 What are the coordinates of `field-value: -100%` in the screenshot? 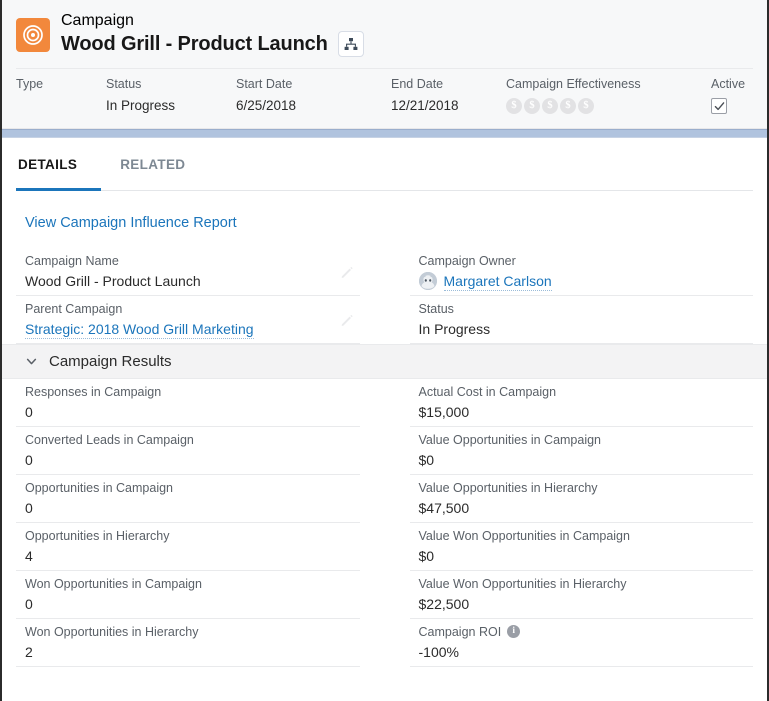 It's located at (438, 651).